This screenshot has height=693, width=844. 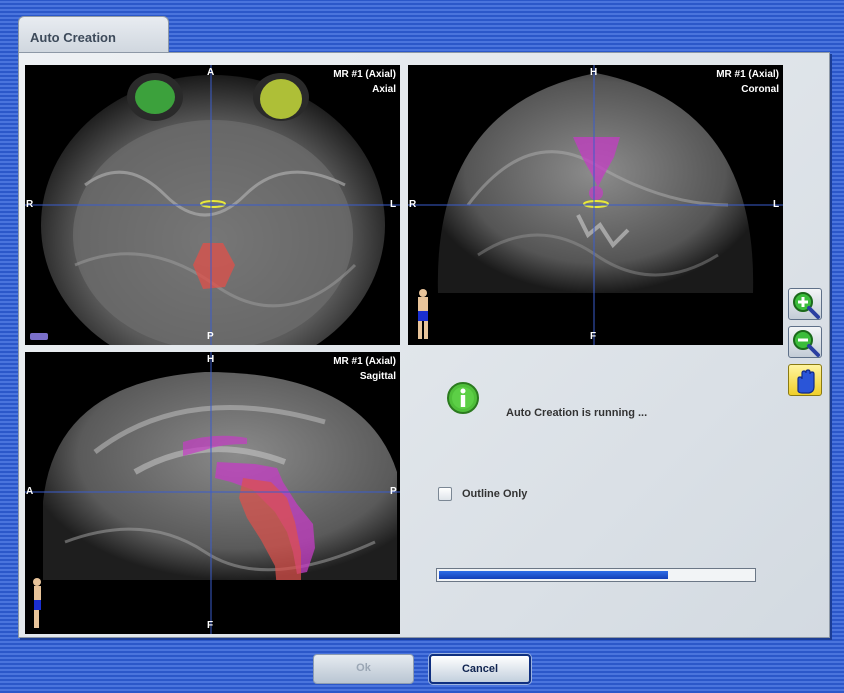 What do you see at coordinates (155, 97) in the screenshot?
I see `left-eye-structure` at bounding box center [155, 97].